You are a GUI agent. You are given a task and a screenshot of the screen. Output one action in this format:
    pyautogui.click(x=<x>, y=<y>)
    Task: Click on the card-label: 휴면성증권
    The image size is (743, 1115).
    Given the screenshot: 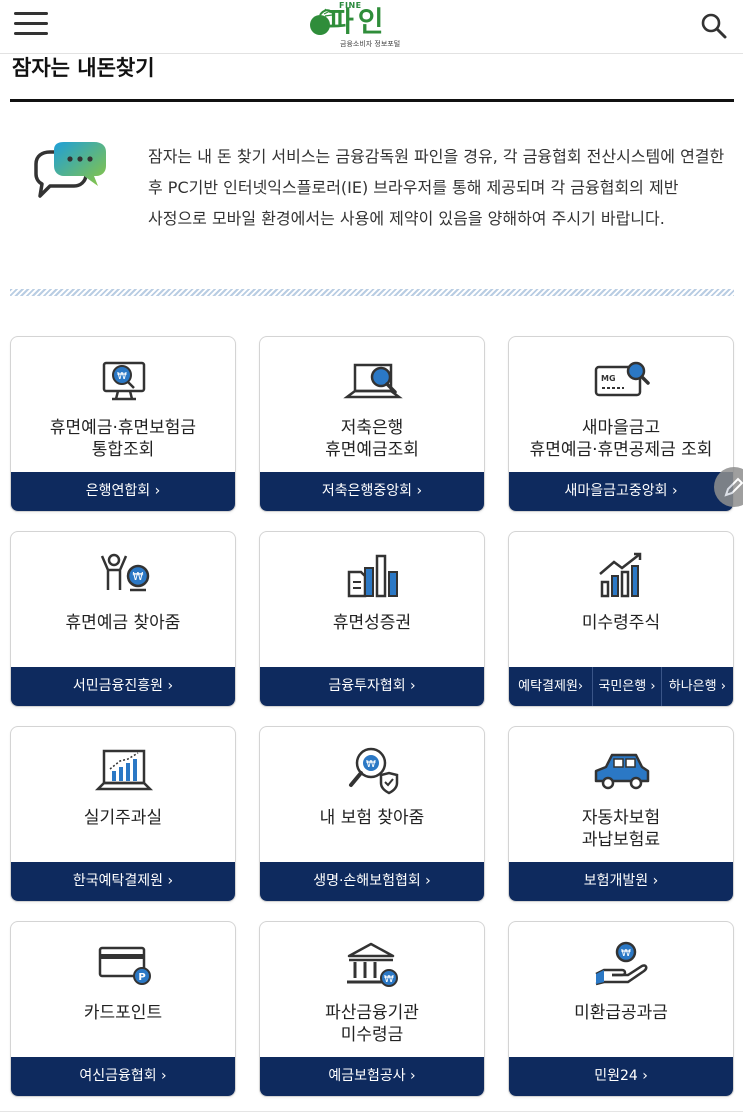 What is the action you would take?
    pyautogui.click(x=372, y=623)
    